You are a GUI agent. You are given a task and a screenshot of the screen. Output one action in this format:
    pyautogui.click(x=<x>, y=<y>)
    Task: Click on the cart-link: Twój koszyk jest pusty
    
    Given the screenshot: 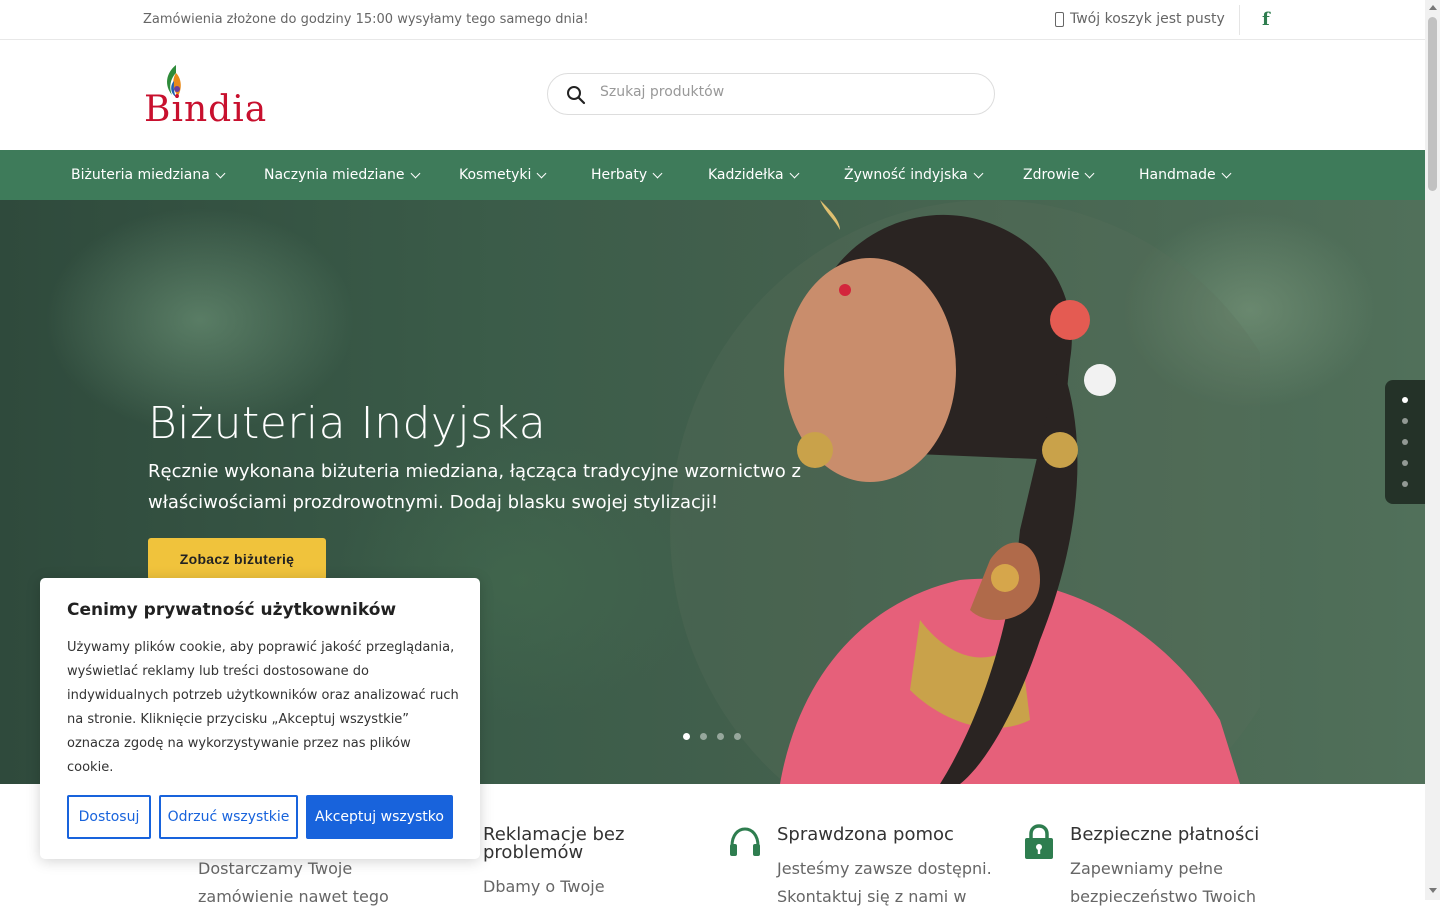 What is the action you would take?
    pyautogui.click(x=1140, y=19)
    